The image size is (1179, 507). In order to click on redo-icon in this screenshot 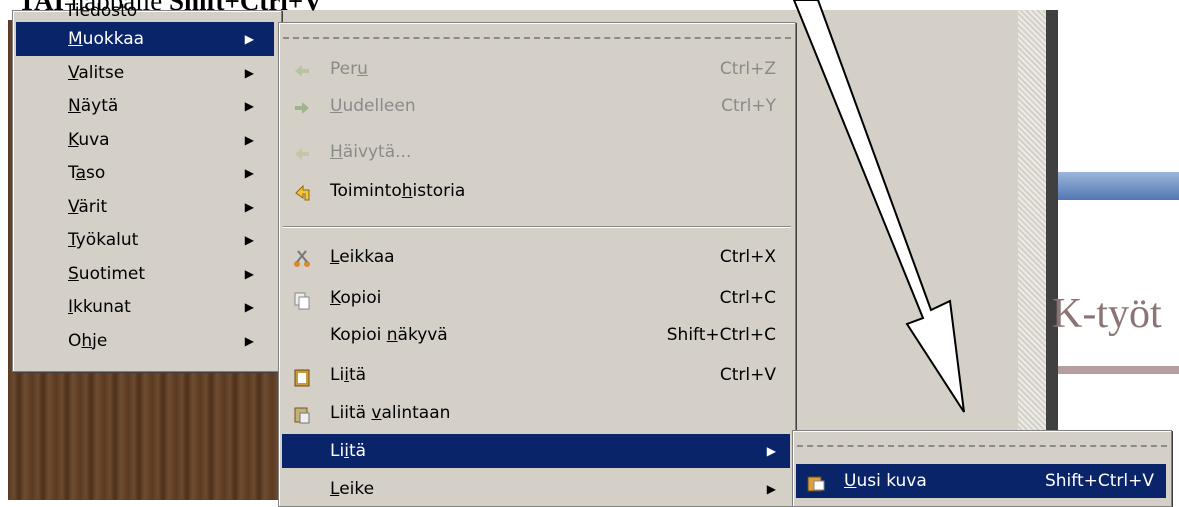, I will do `click(302, 106)`.